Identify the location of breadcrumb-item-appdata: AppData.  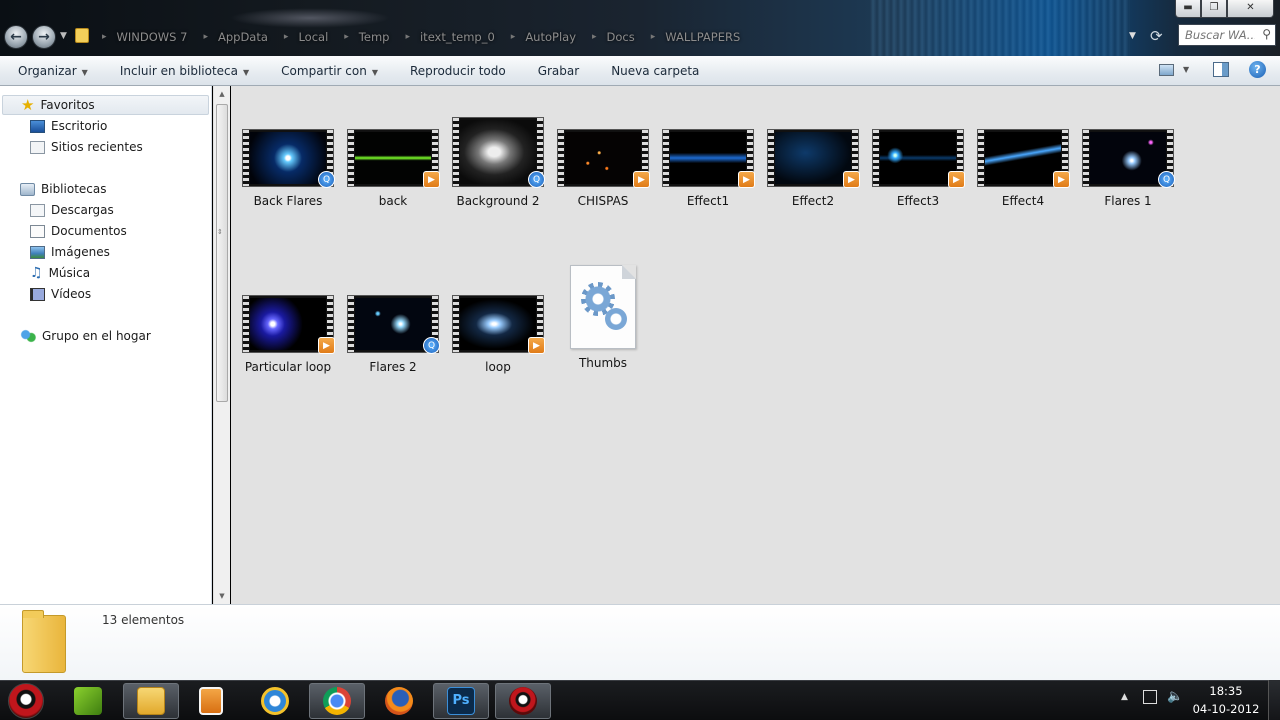
(243, 37).